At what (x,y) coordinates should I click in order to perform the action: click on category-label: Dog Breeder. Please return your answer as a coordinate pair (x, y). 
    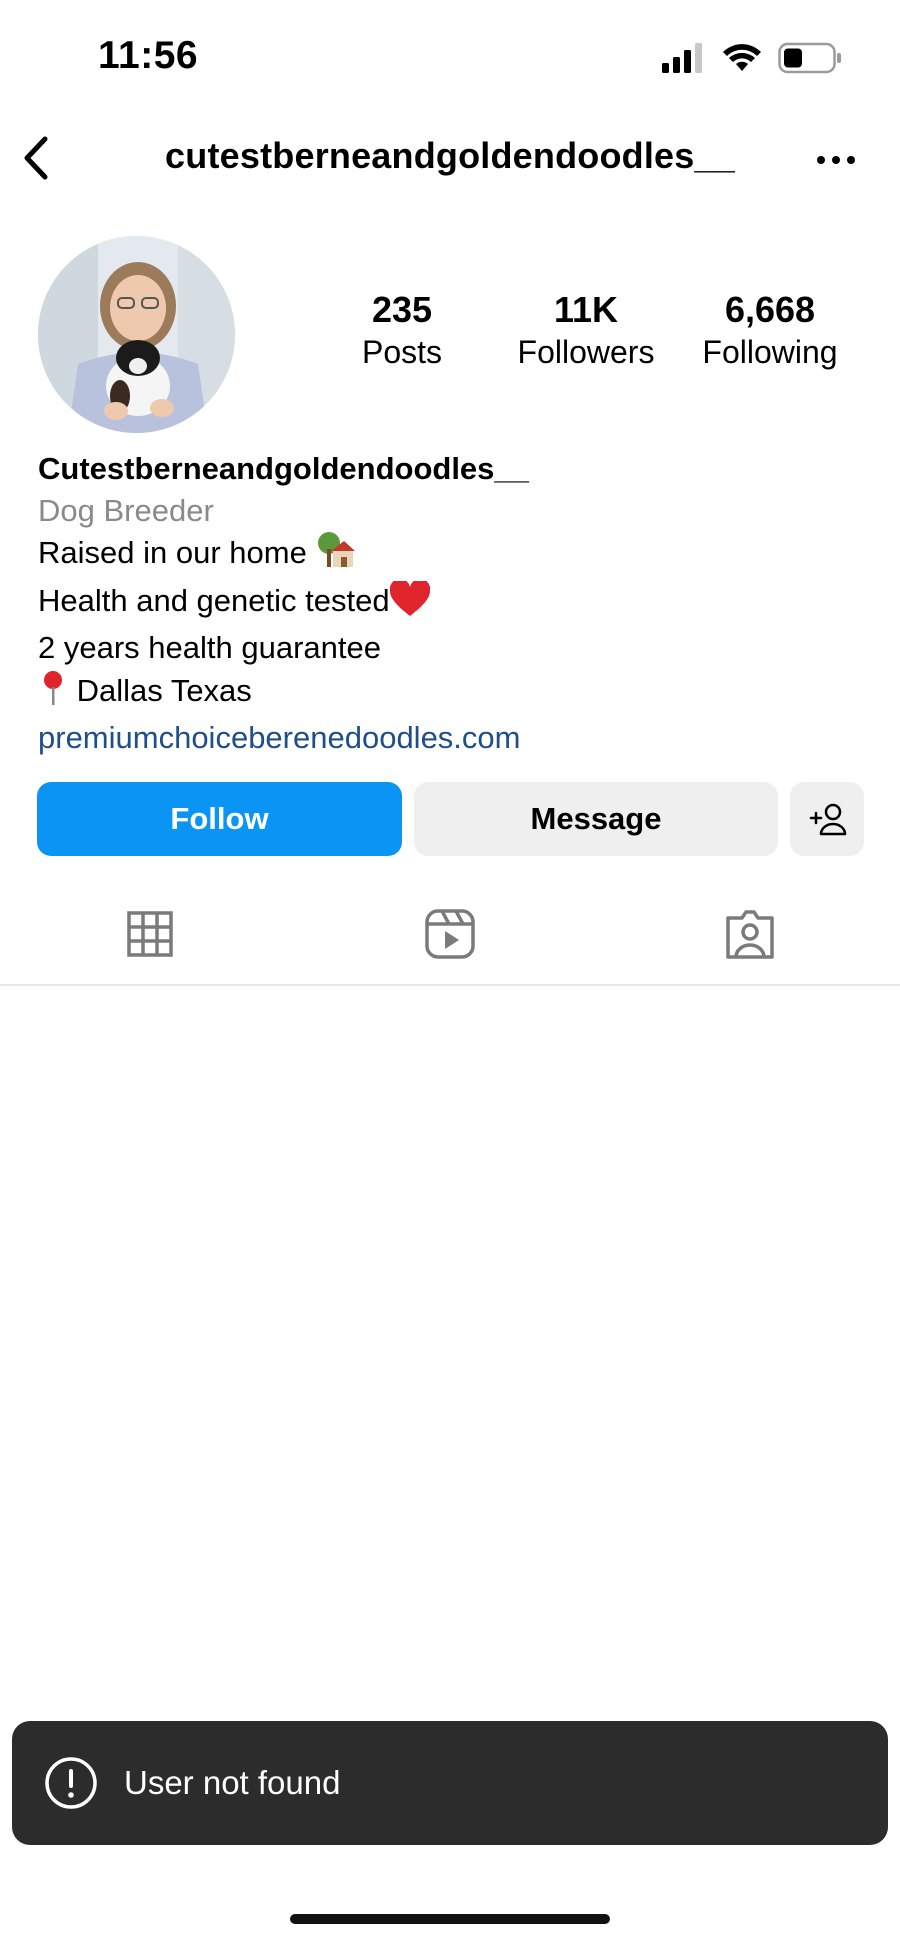
    Looking at the image, I should click on (126, 510).